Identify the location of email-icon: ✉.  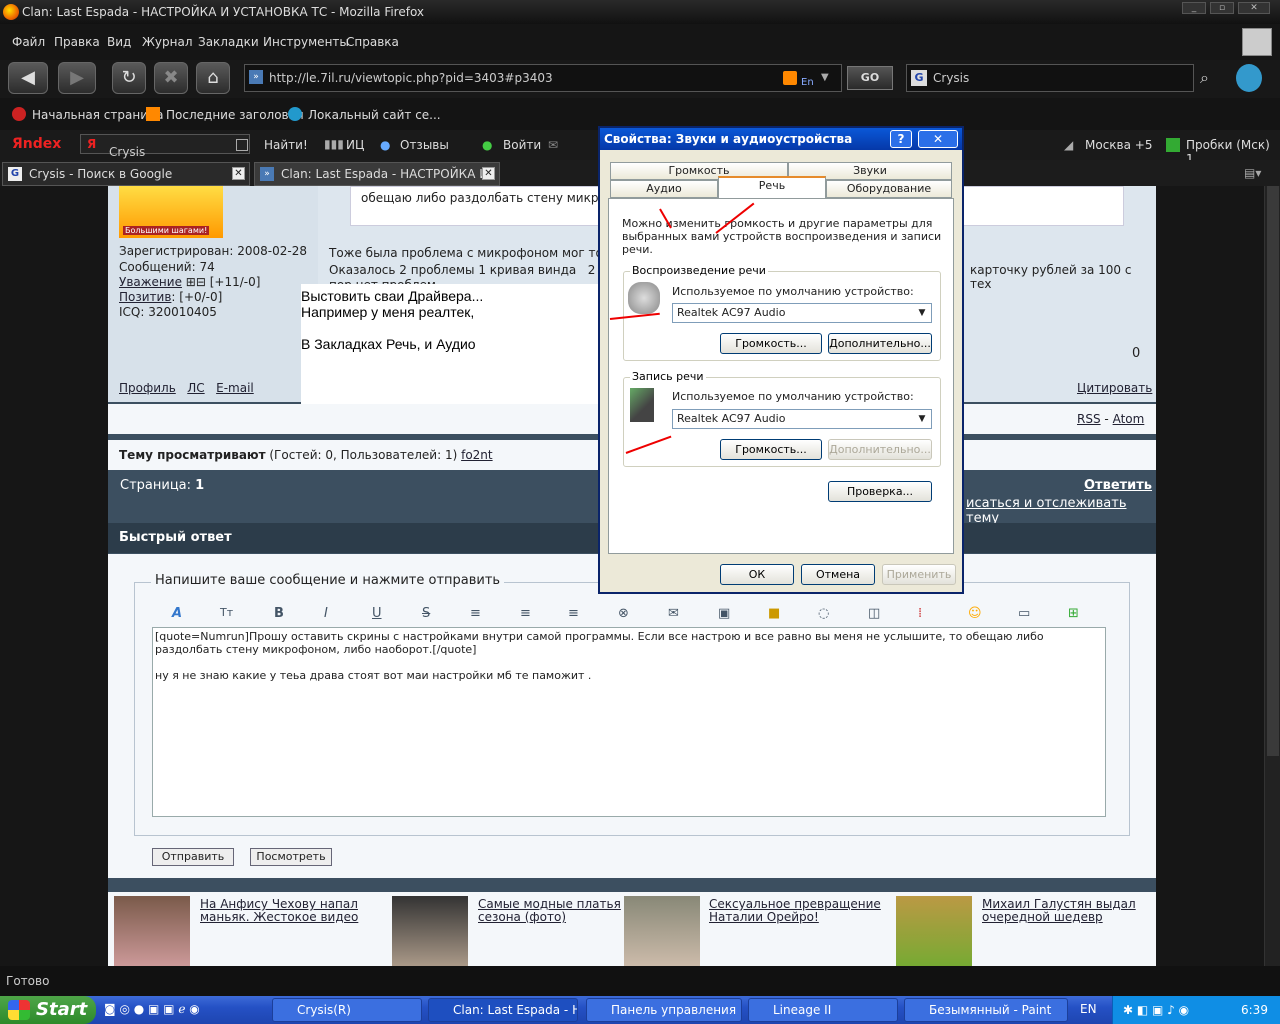
(673, 613).